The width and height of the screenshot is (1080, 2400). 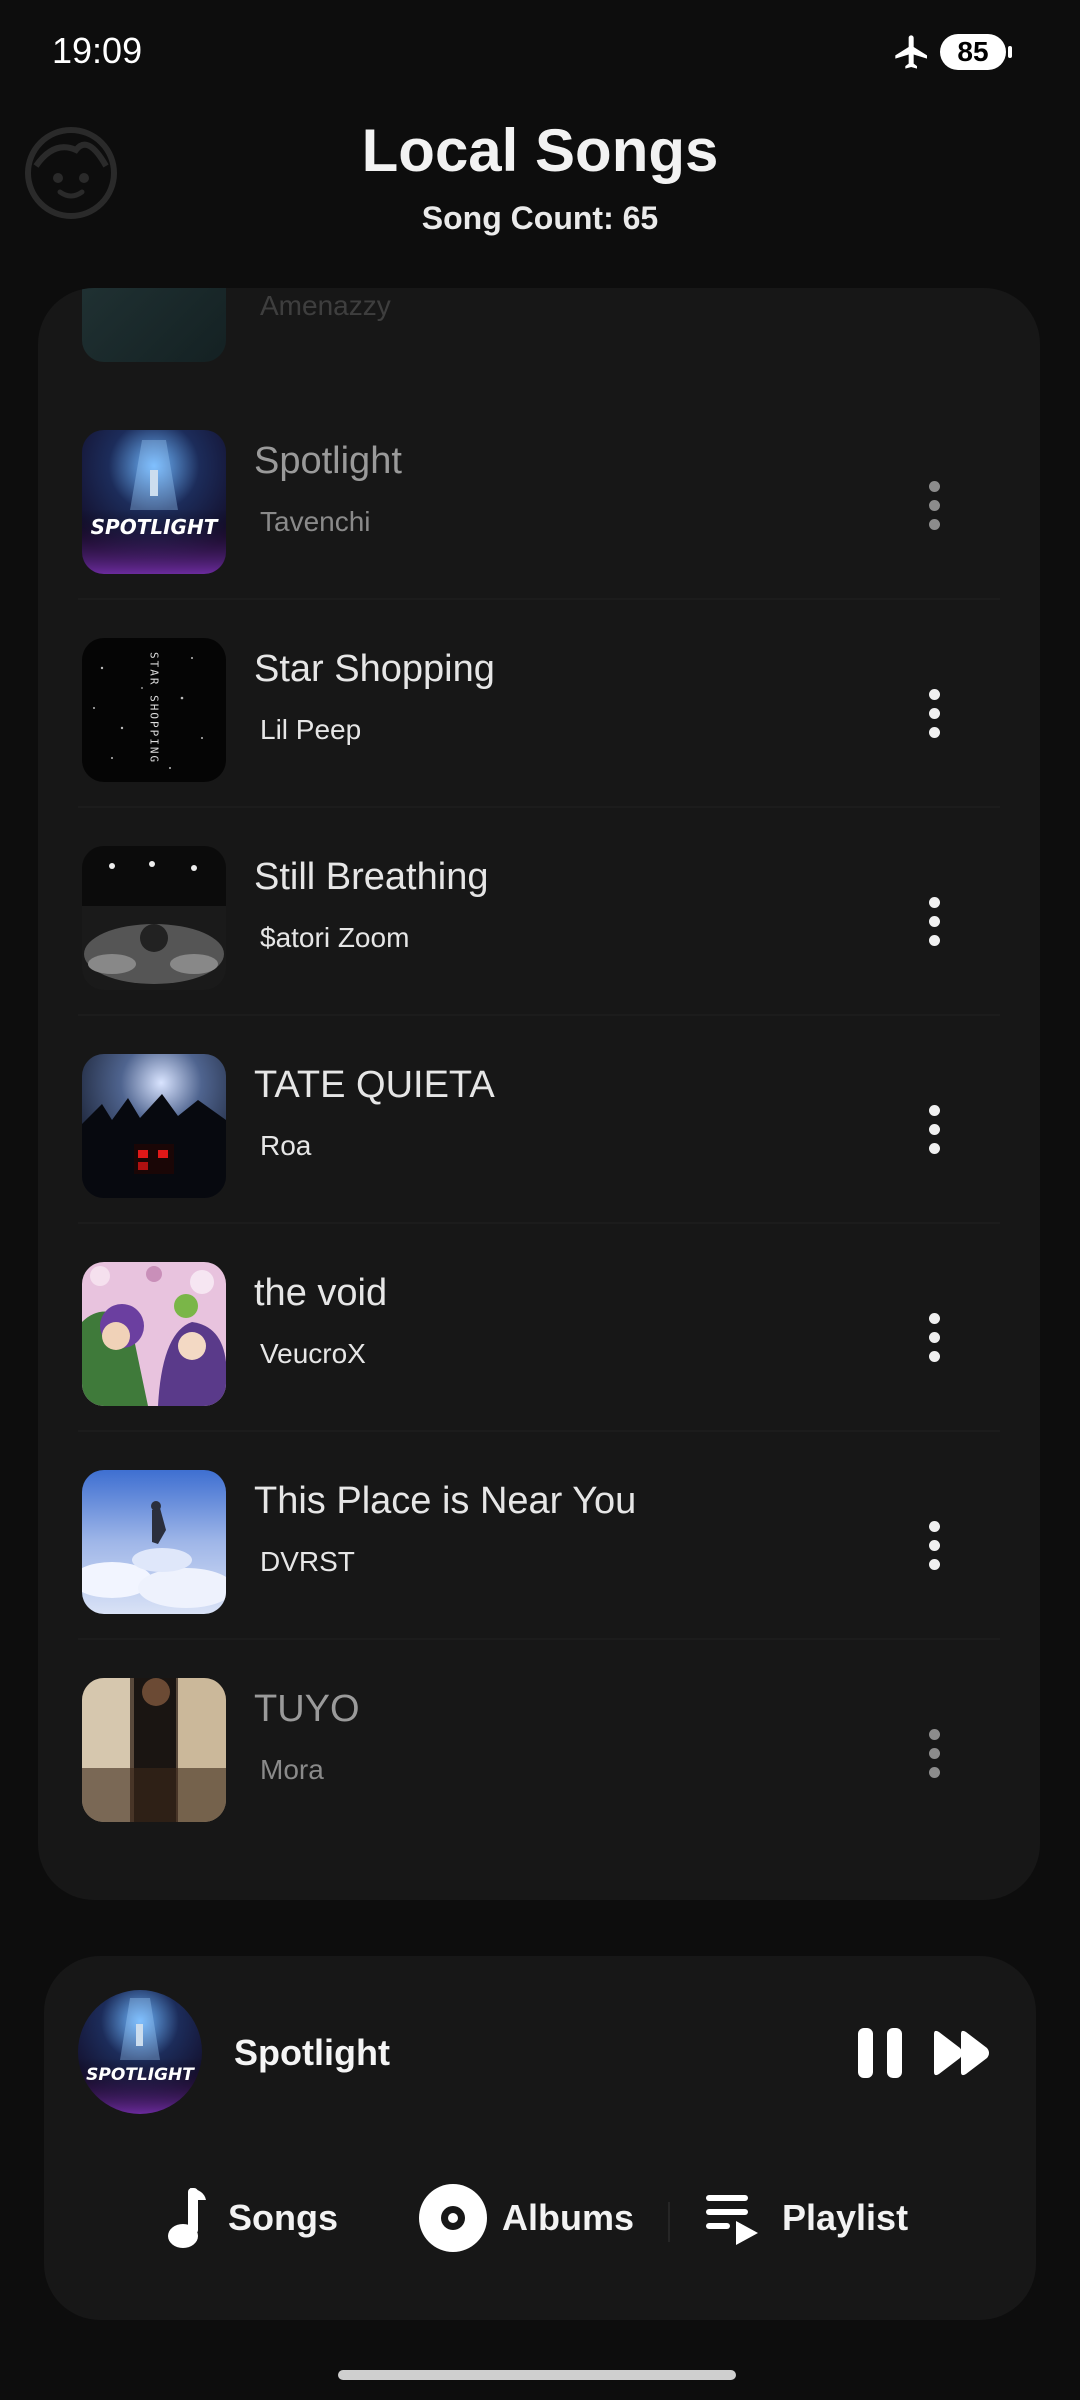 What do you see at coordinates (445, 1501) in the screenshot?
I see `song-title: This Place is Near You` at bounding box center [445, 1501].